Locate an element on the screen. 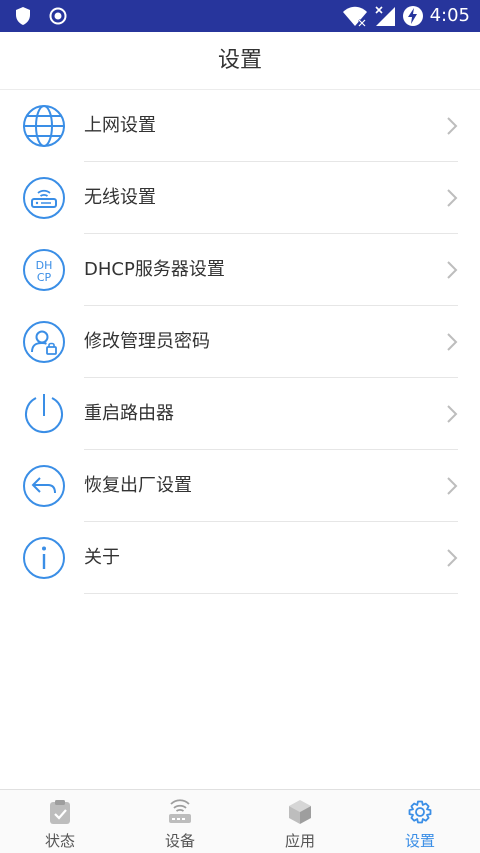  globe-icon is located at coordinates (44, 126).